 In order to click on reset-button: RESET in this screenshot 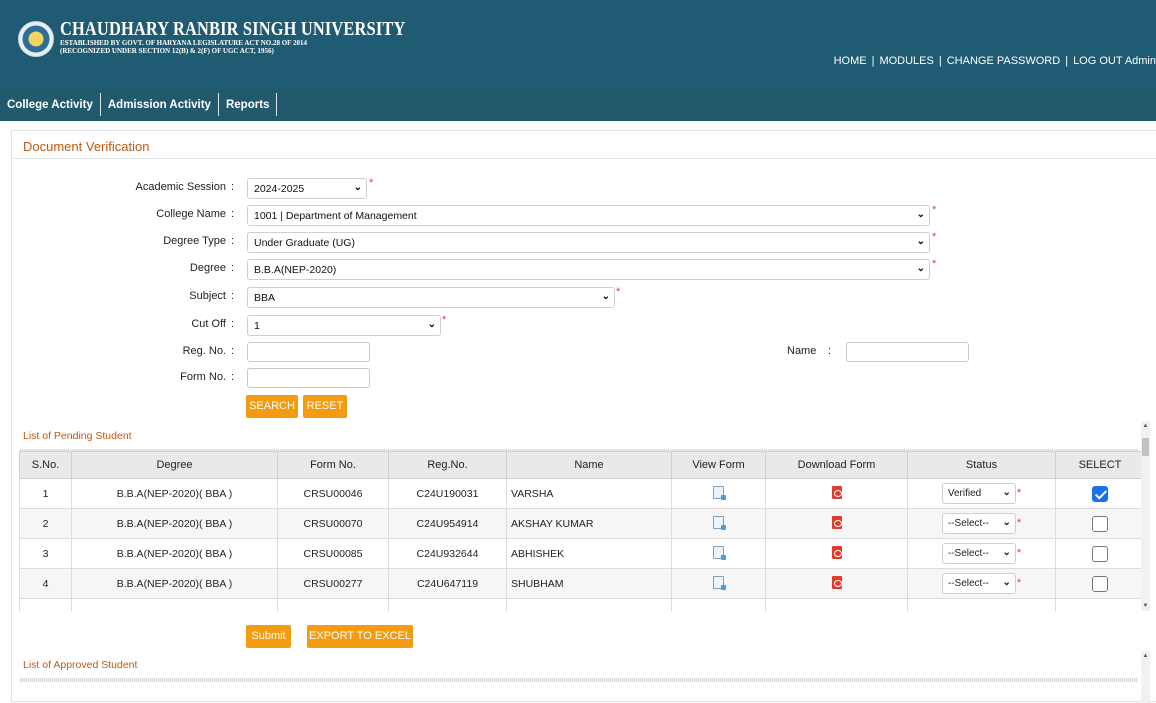, I will do `click(325, 406)`.